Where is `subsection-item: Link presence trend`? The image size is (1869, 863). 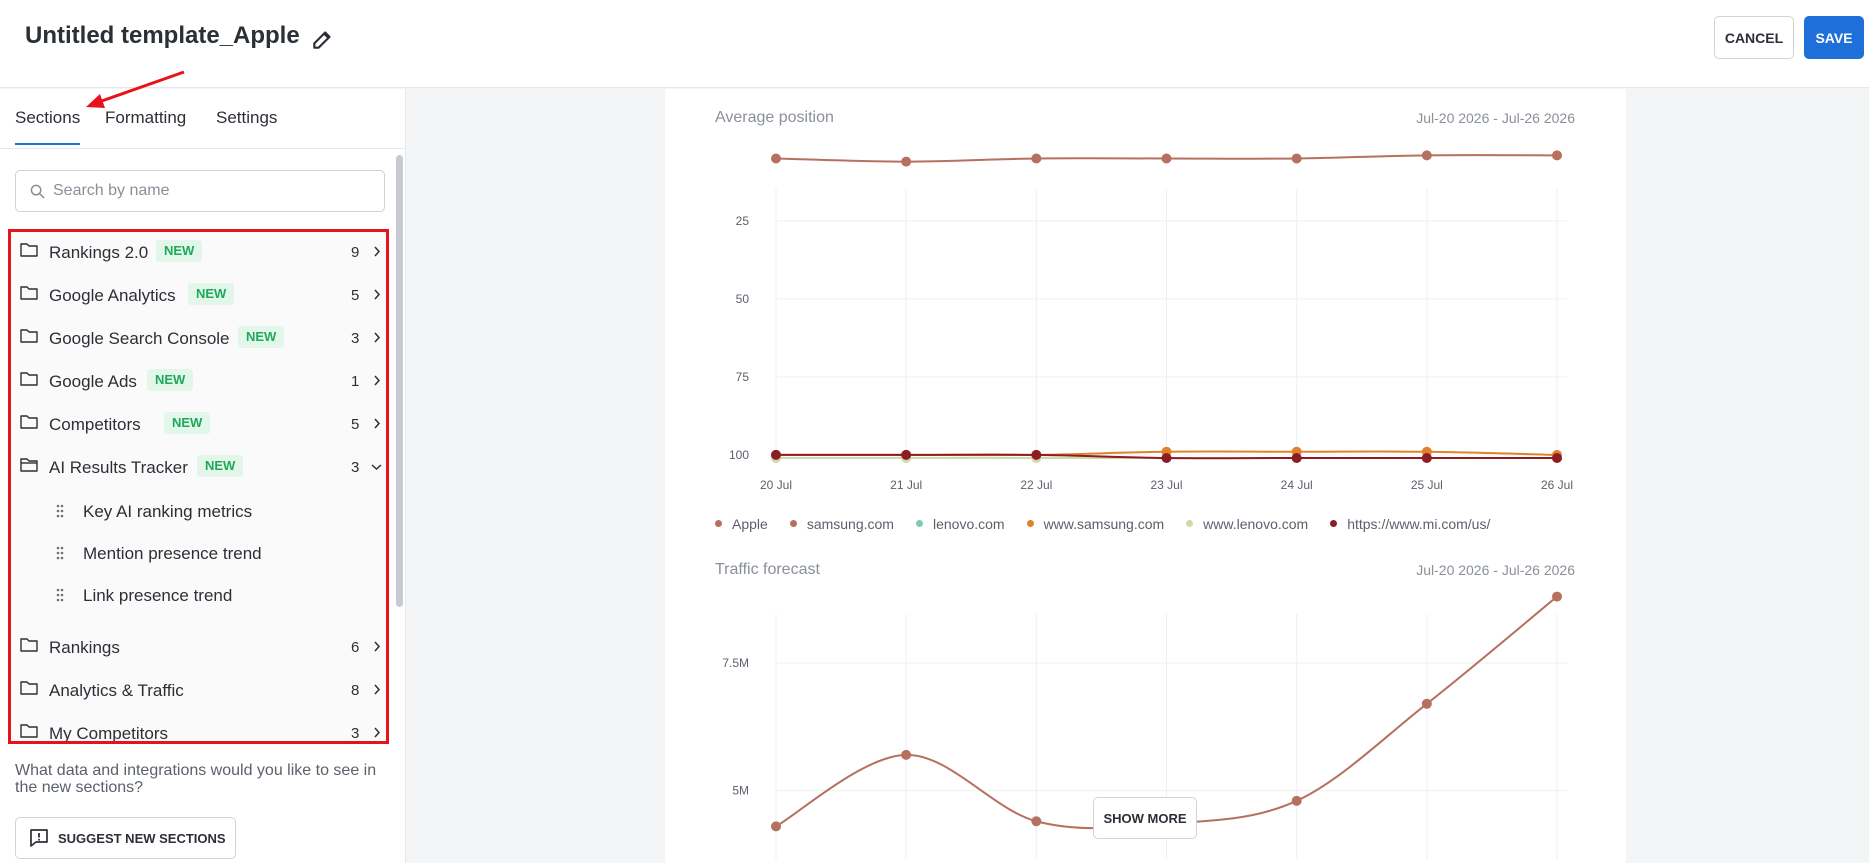
subsection-item: Link presence trend is located at coordinates (198, 595).